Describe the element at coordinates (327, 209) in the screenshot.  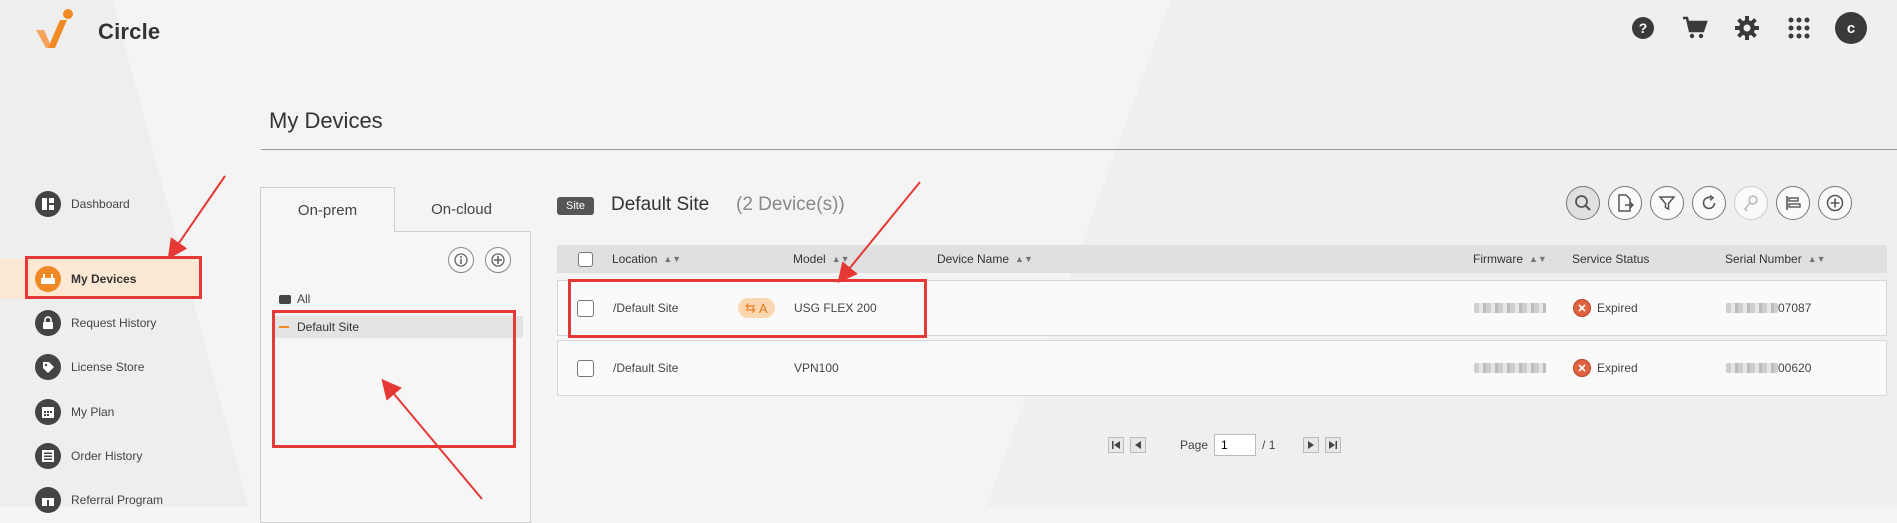
I see `tab-on-prem: On-prem` at that location.